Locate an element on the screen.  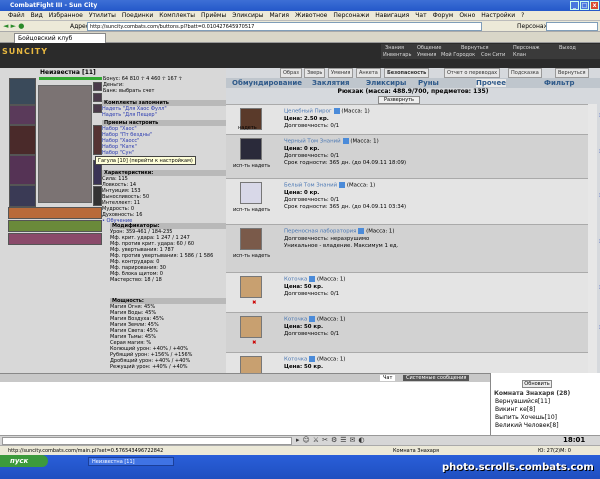
menu-elixirs: Эликсиры is located at coordinates (247, 15).